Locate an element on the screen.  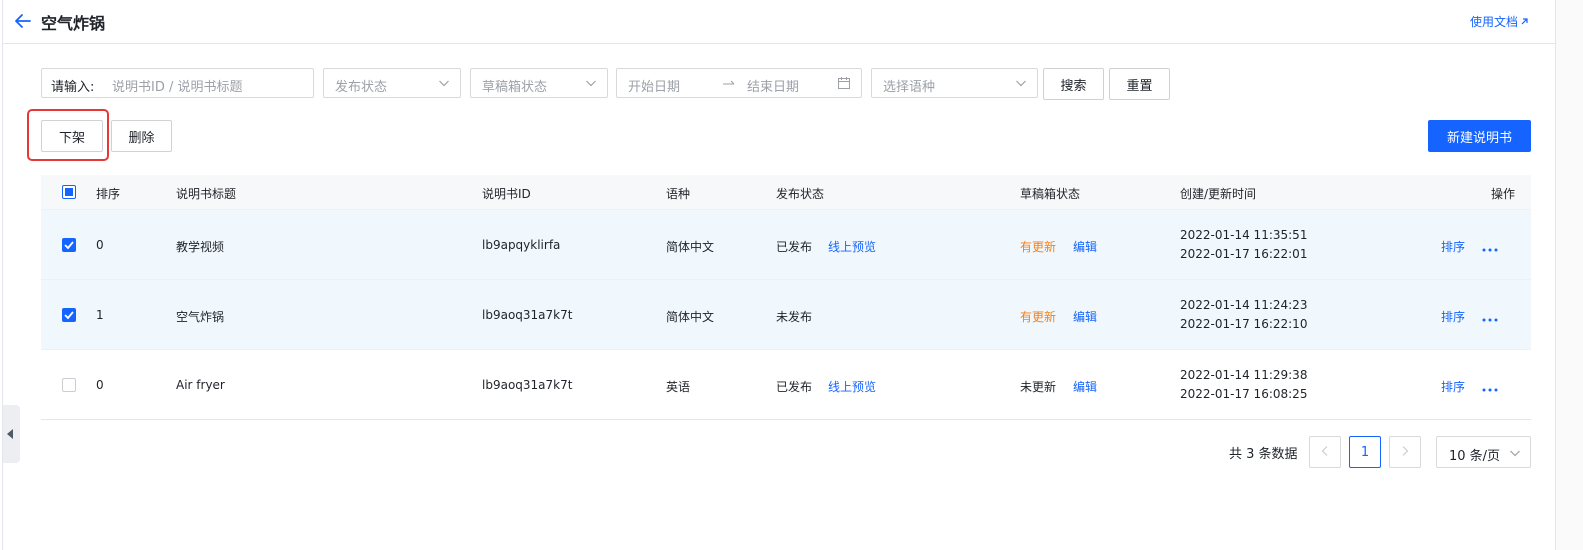
row-created-time: 2022-01-14 11:35:51 is located at coordinates (1244, 235).